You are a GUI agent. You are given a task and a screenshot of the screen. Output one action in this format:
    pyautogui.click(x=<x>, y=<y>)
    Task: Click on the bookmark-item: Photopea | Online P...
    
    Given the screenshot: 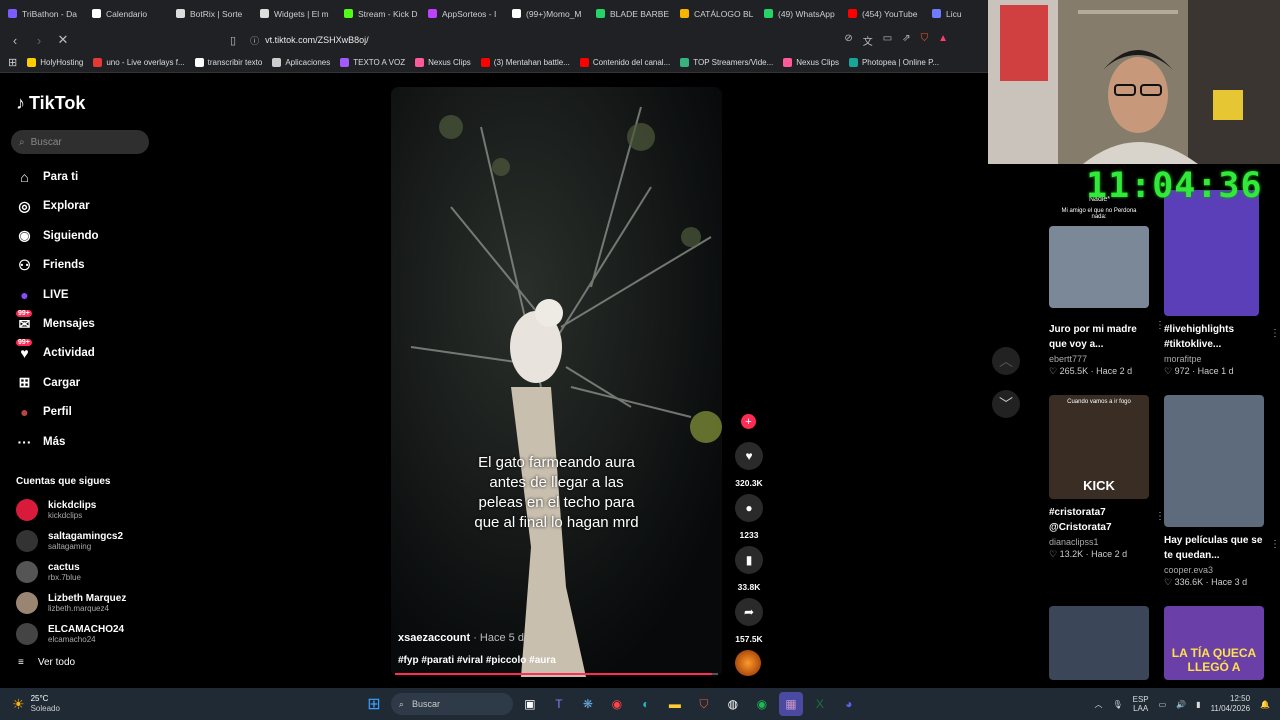 What is the action you would take?
    pyautogui.click(x=893, y=62)
    